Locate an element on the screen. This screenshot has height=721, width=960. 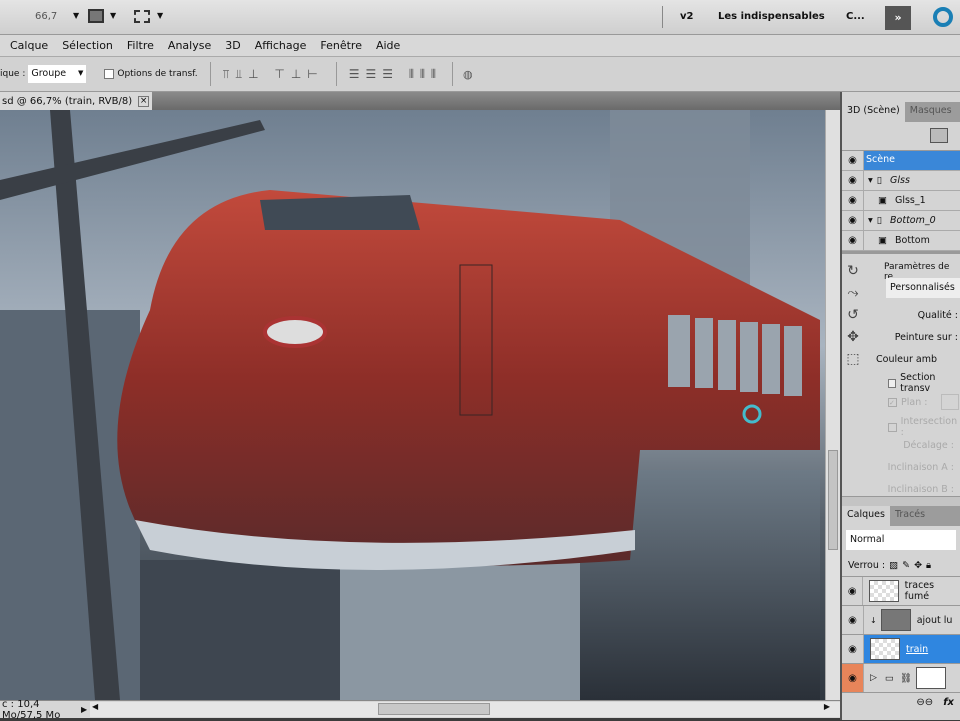
roll-3d-icon: ⤳ is located at coordinates (853, 293).